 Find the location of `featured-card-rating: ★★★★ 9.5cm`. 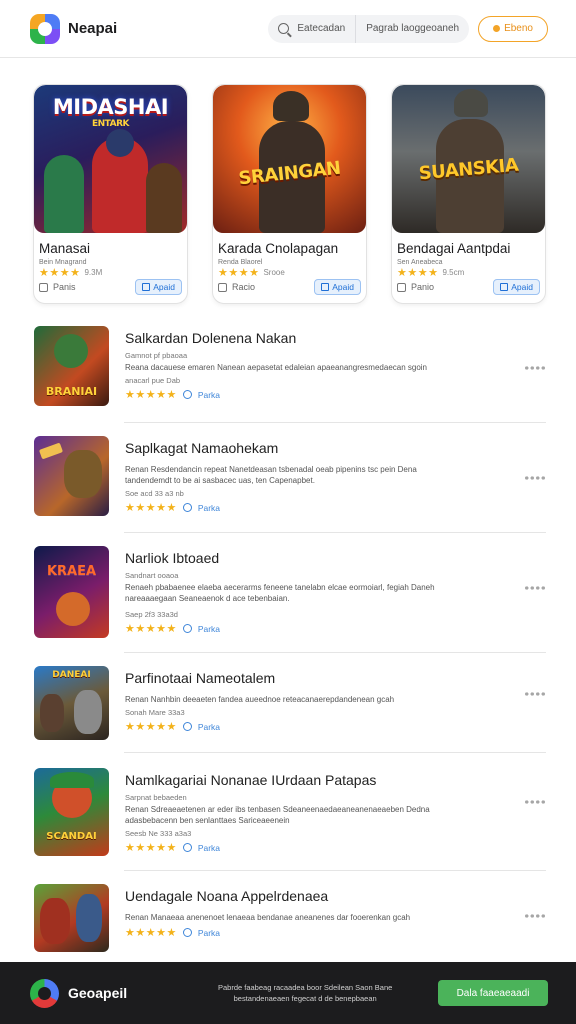

featured-card-rating: ★★★★ 9.5cm is located at coordinates (468, 272).